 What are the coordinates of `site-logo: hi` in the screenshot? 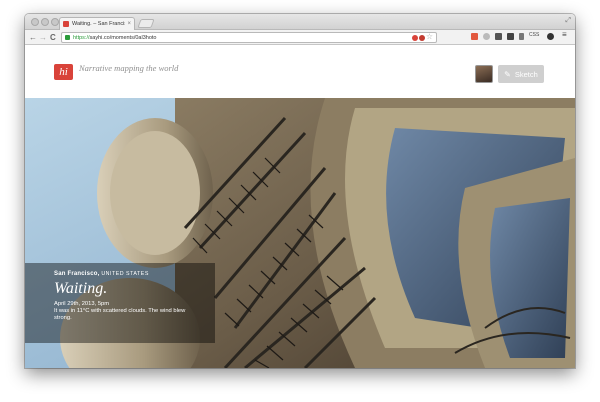 It's located at (63, 72).